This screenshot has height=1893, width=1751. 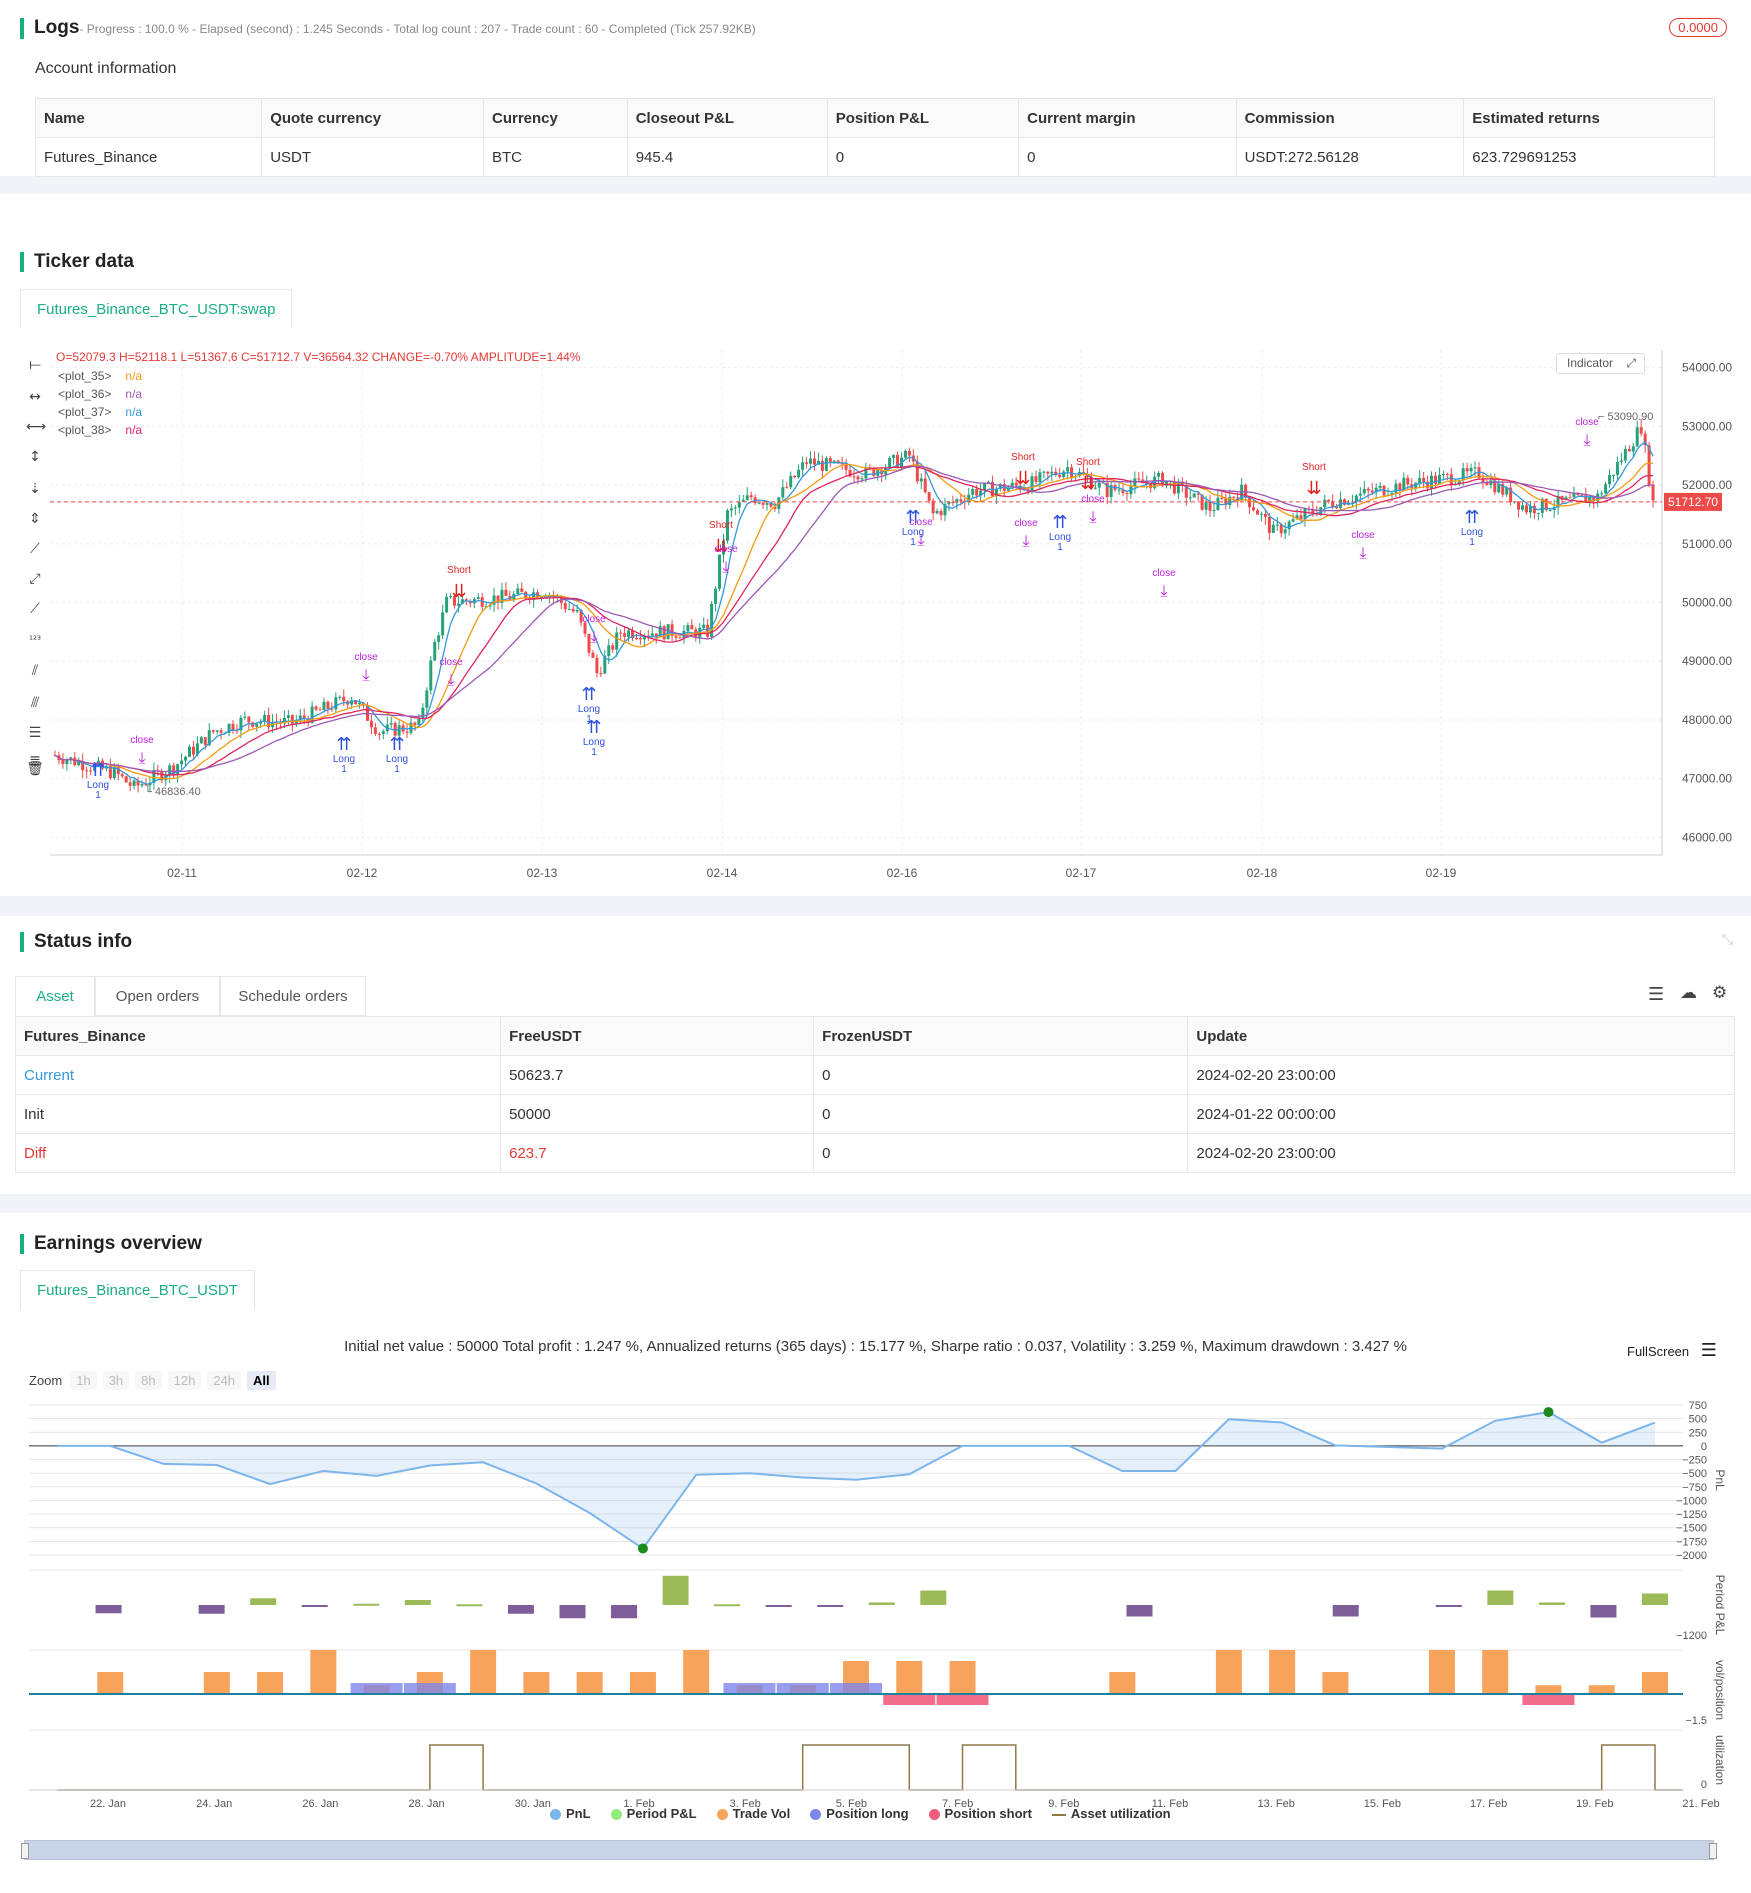 What do you see at coordinates (55, 996) in the screenshot?
I see `tab-asset: Asset` at bounding box center [55, 996].